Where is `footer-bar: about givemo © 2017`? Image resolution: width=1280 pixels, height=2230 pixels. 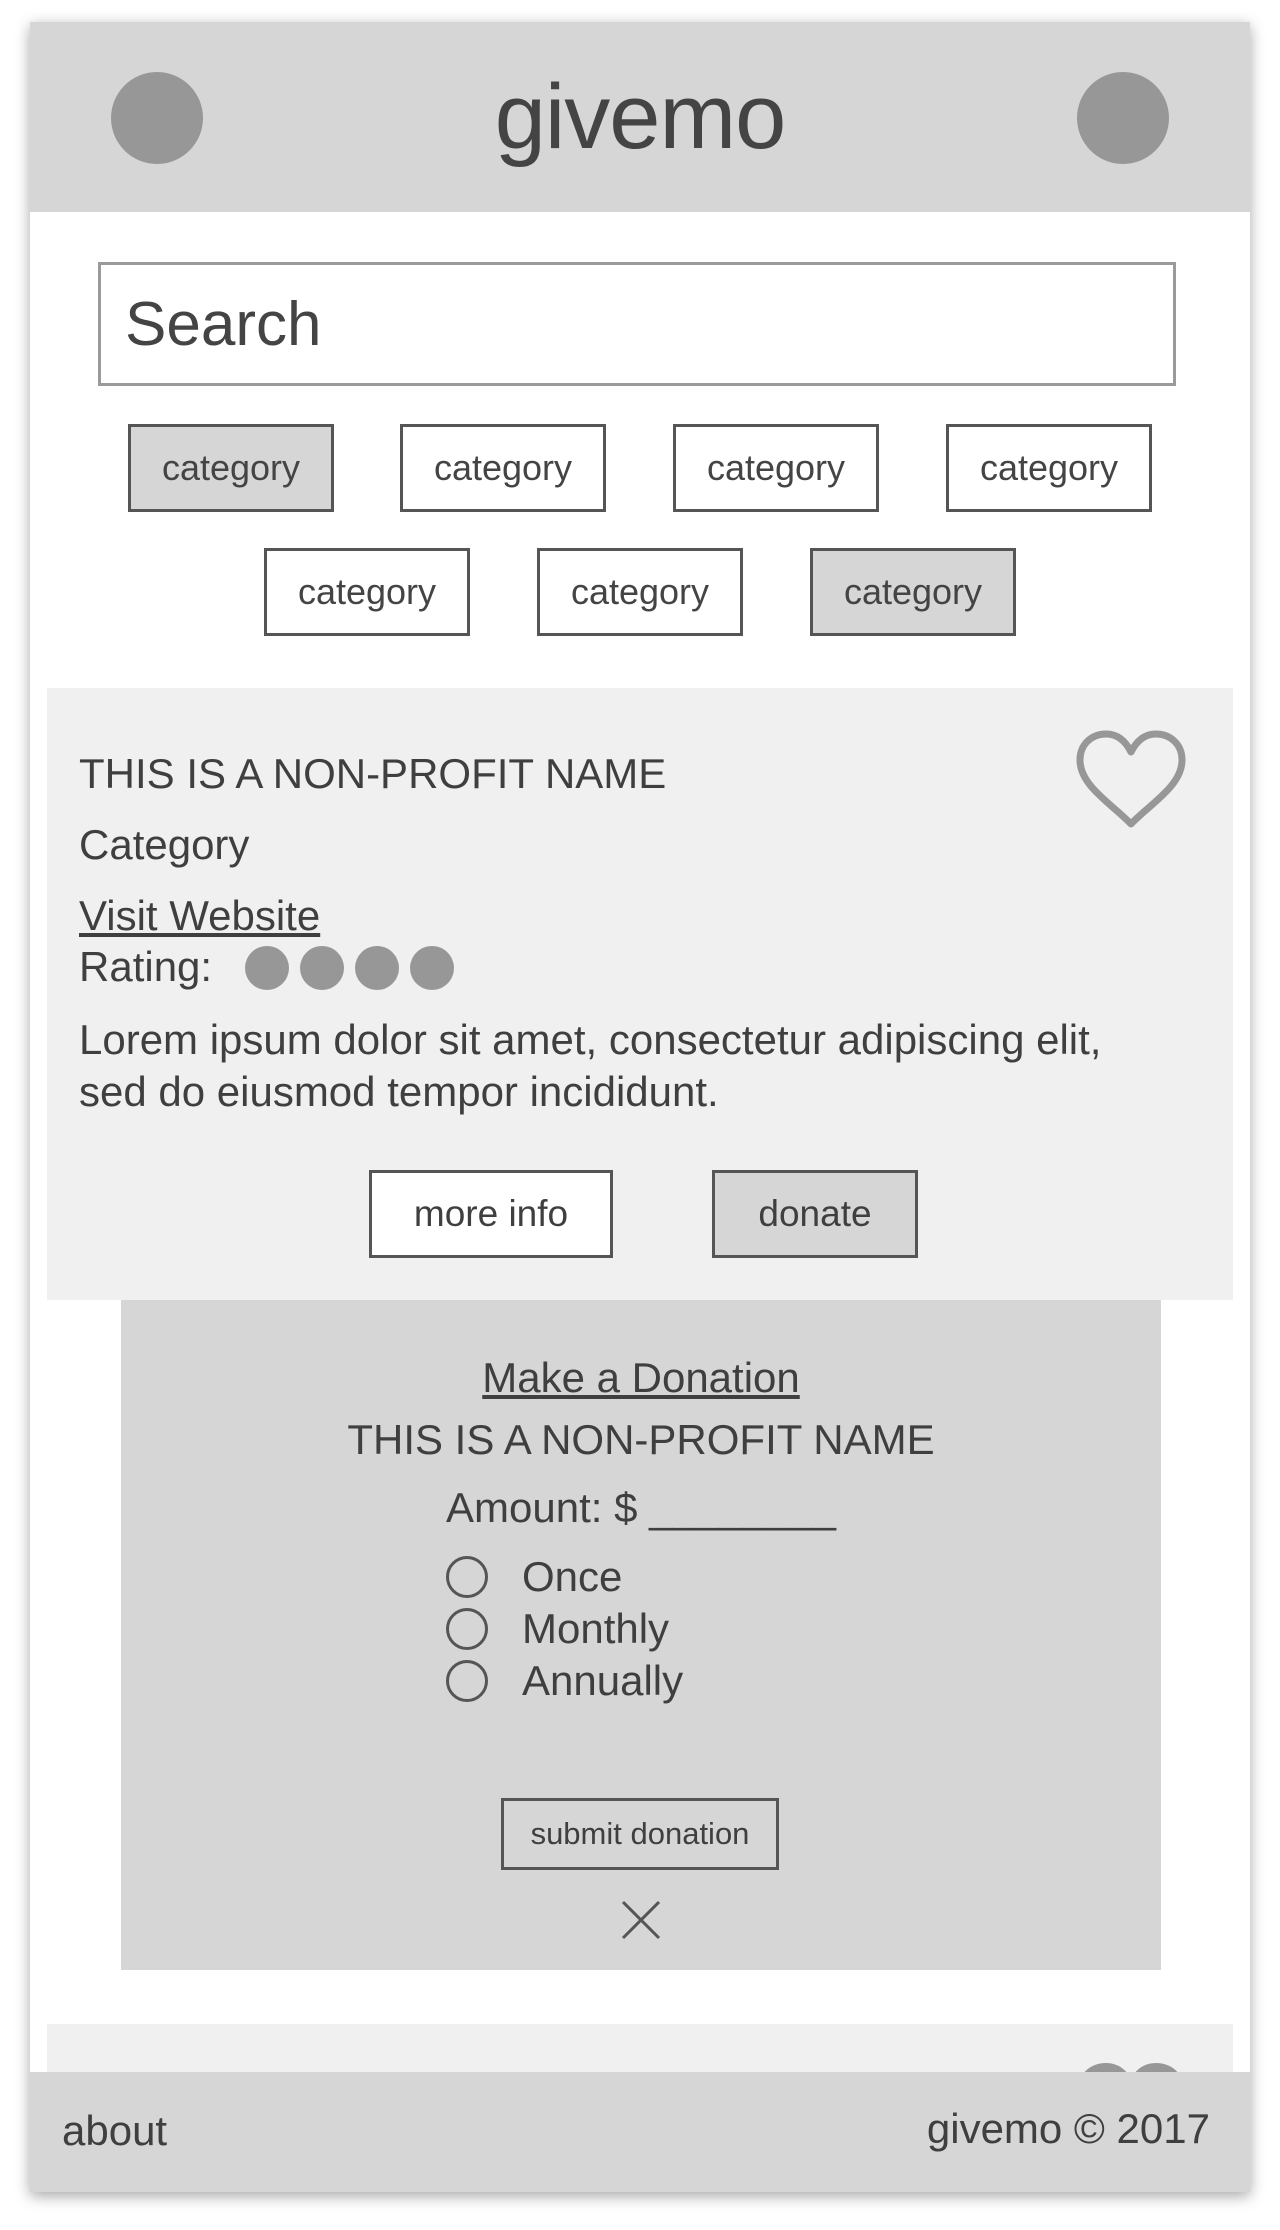 footer-bar: about givemo © 2017 is located at coordinates (640, 2132).